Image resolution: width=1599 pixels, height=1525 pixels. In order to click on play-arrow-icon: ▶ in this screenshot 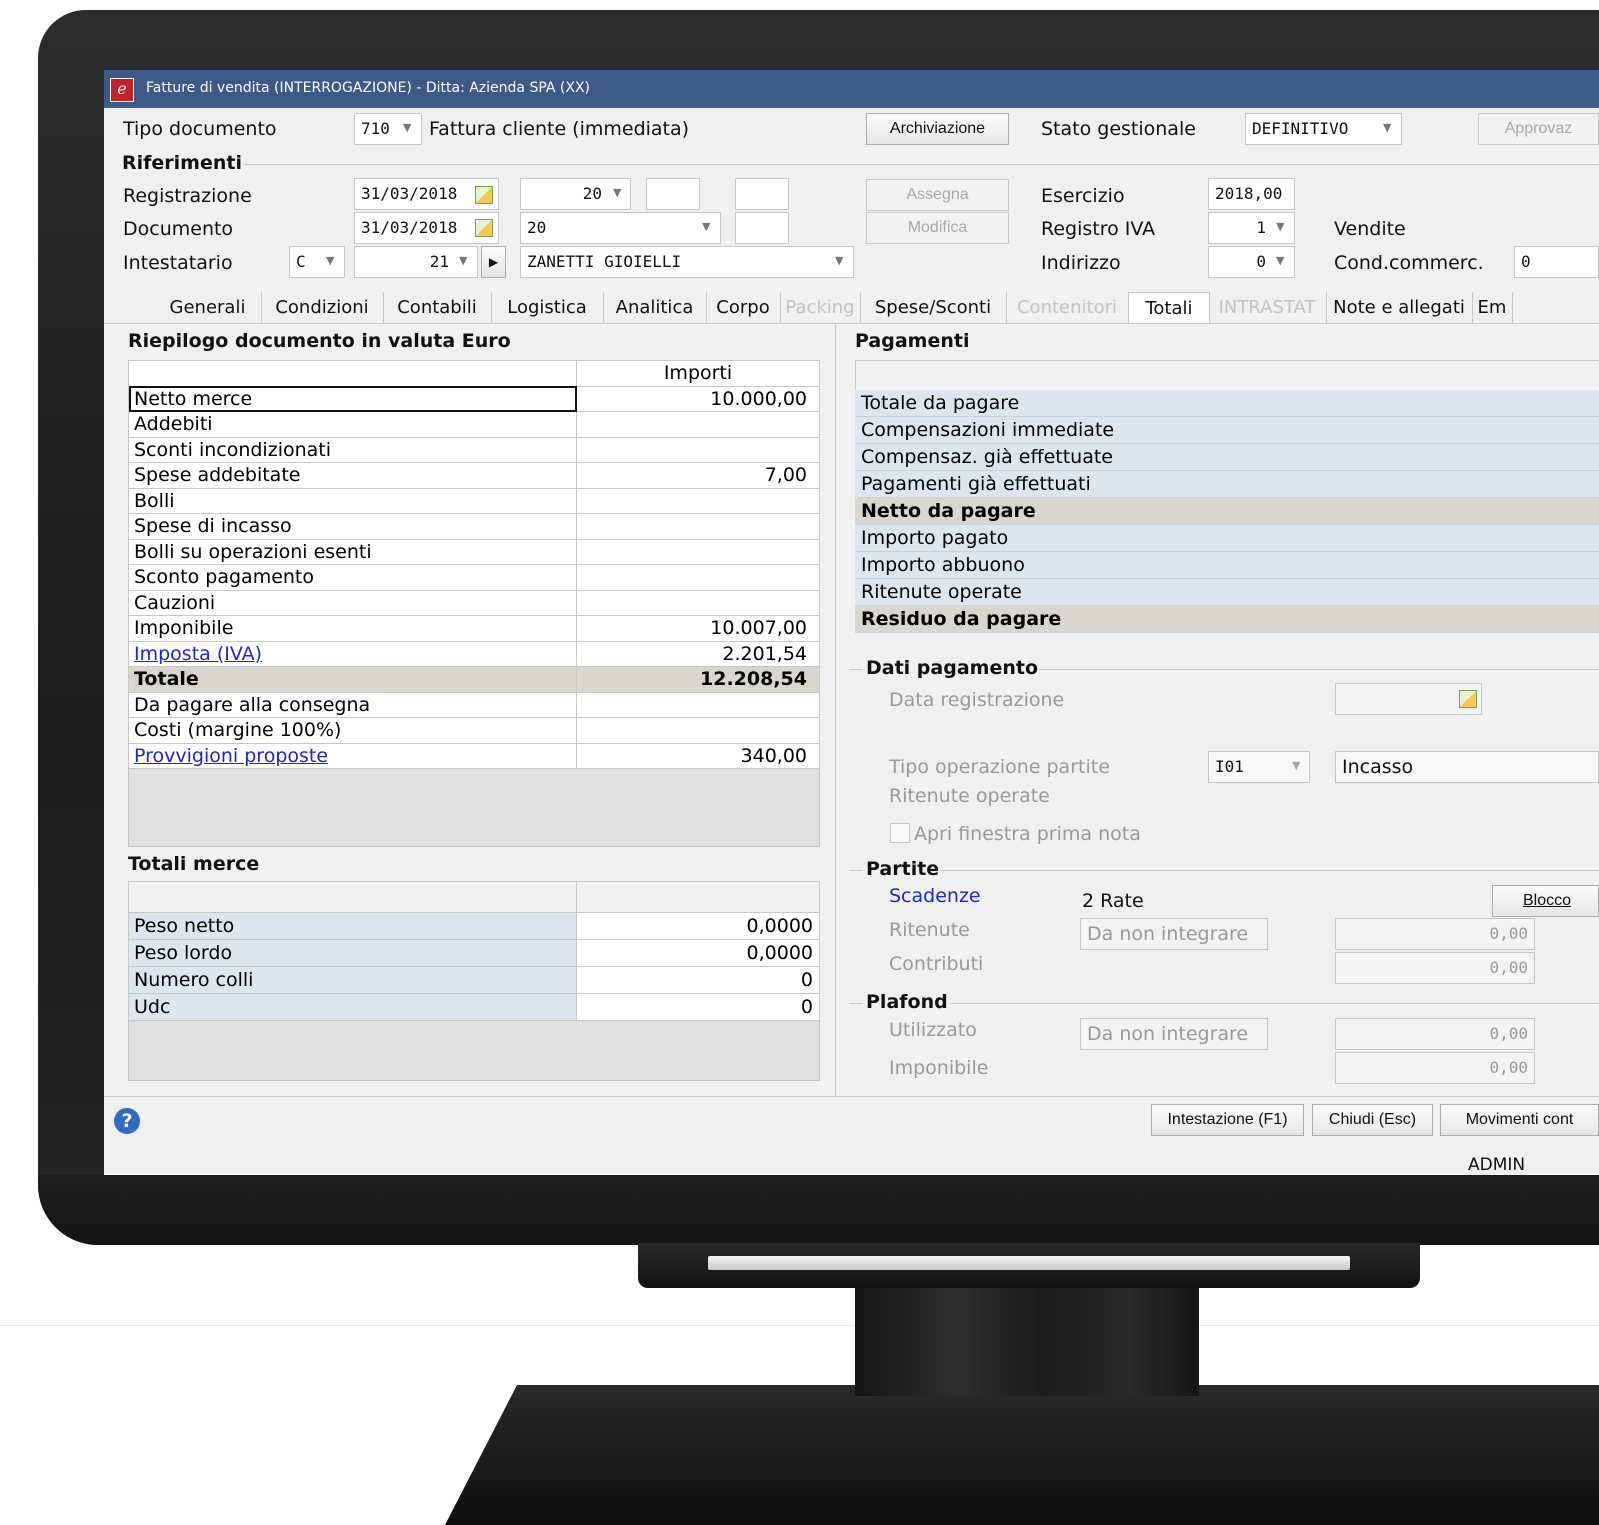, I will do `click(493, 262)`.